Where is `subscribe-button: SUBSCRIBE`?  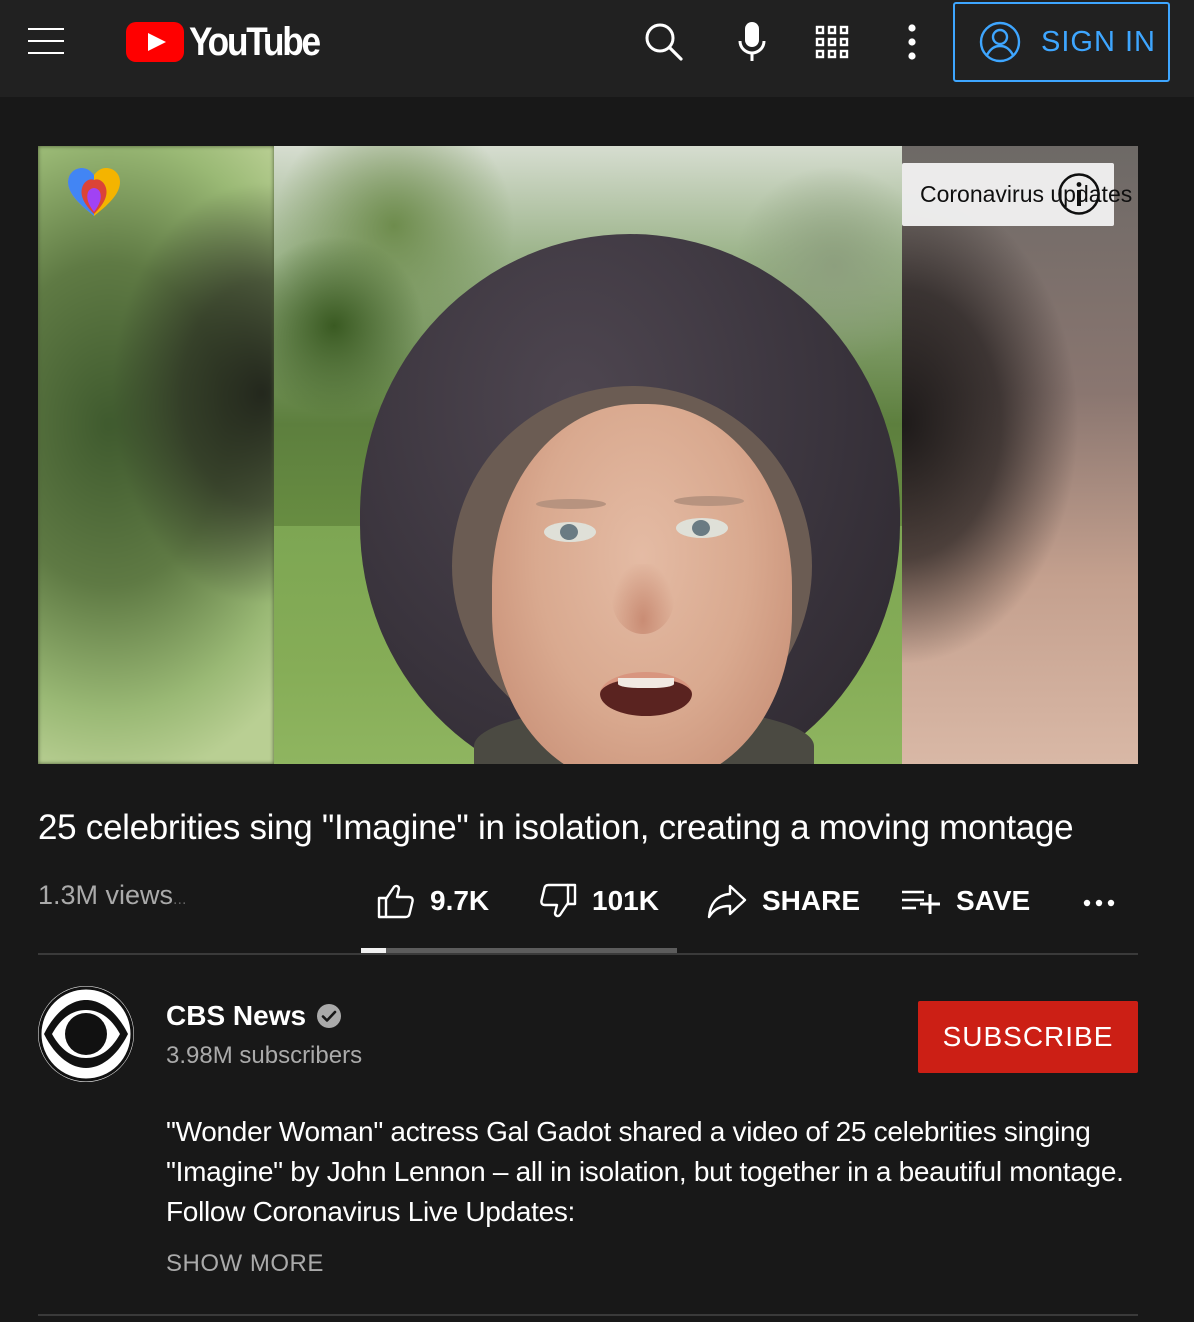 subscribe-button: SUBSCRIBE is located at coordinates (1028, 1037).